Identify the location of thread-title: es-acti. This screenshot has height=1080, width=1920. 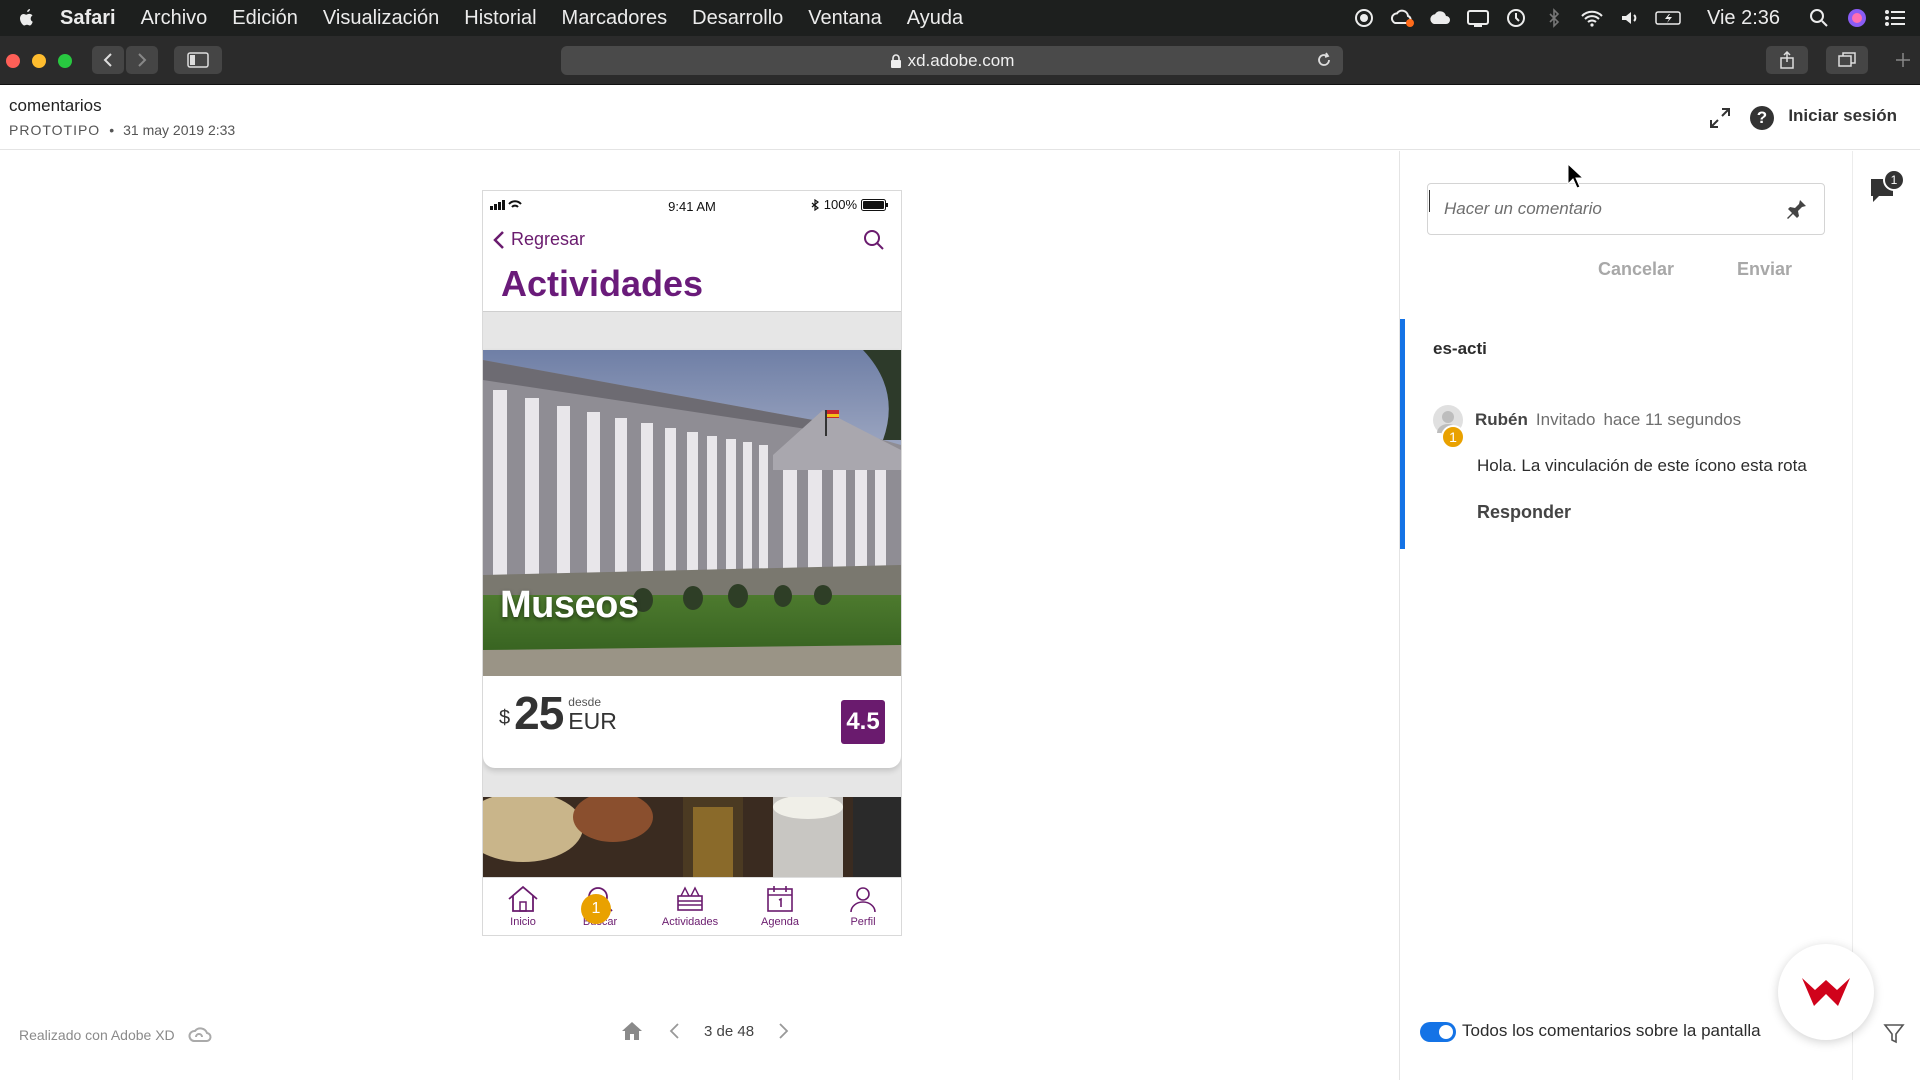
(1460, 348).